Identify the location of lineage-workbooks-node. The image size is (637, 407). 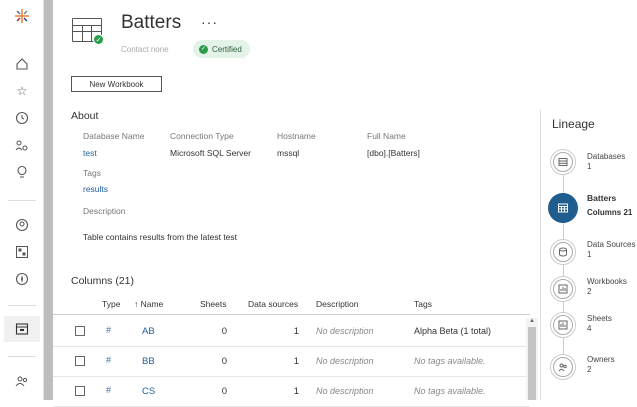
(563, 289).